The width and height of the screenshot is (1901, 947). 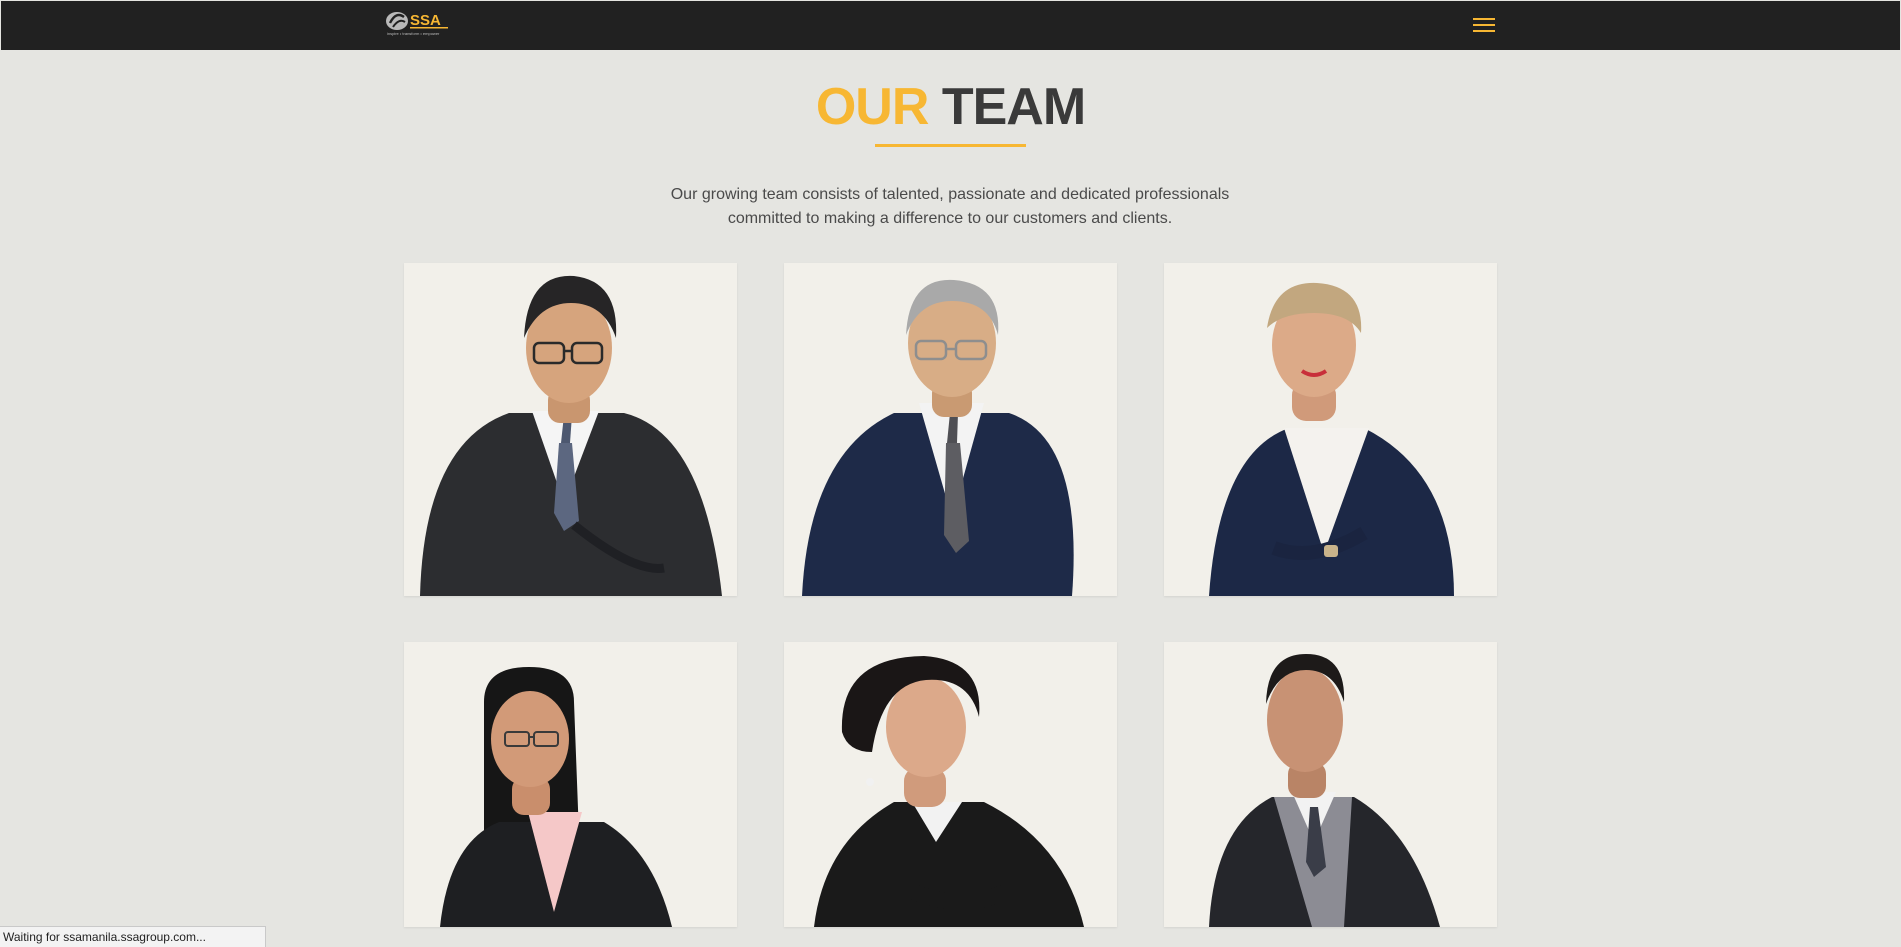 What do you see at coordinates (413, 33) in the screenshot?
I see `svg-text: inspire • transform • empower` at bounding box center [413, 33].